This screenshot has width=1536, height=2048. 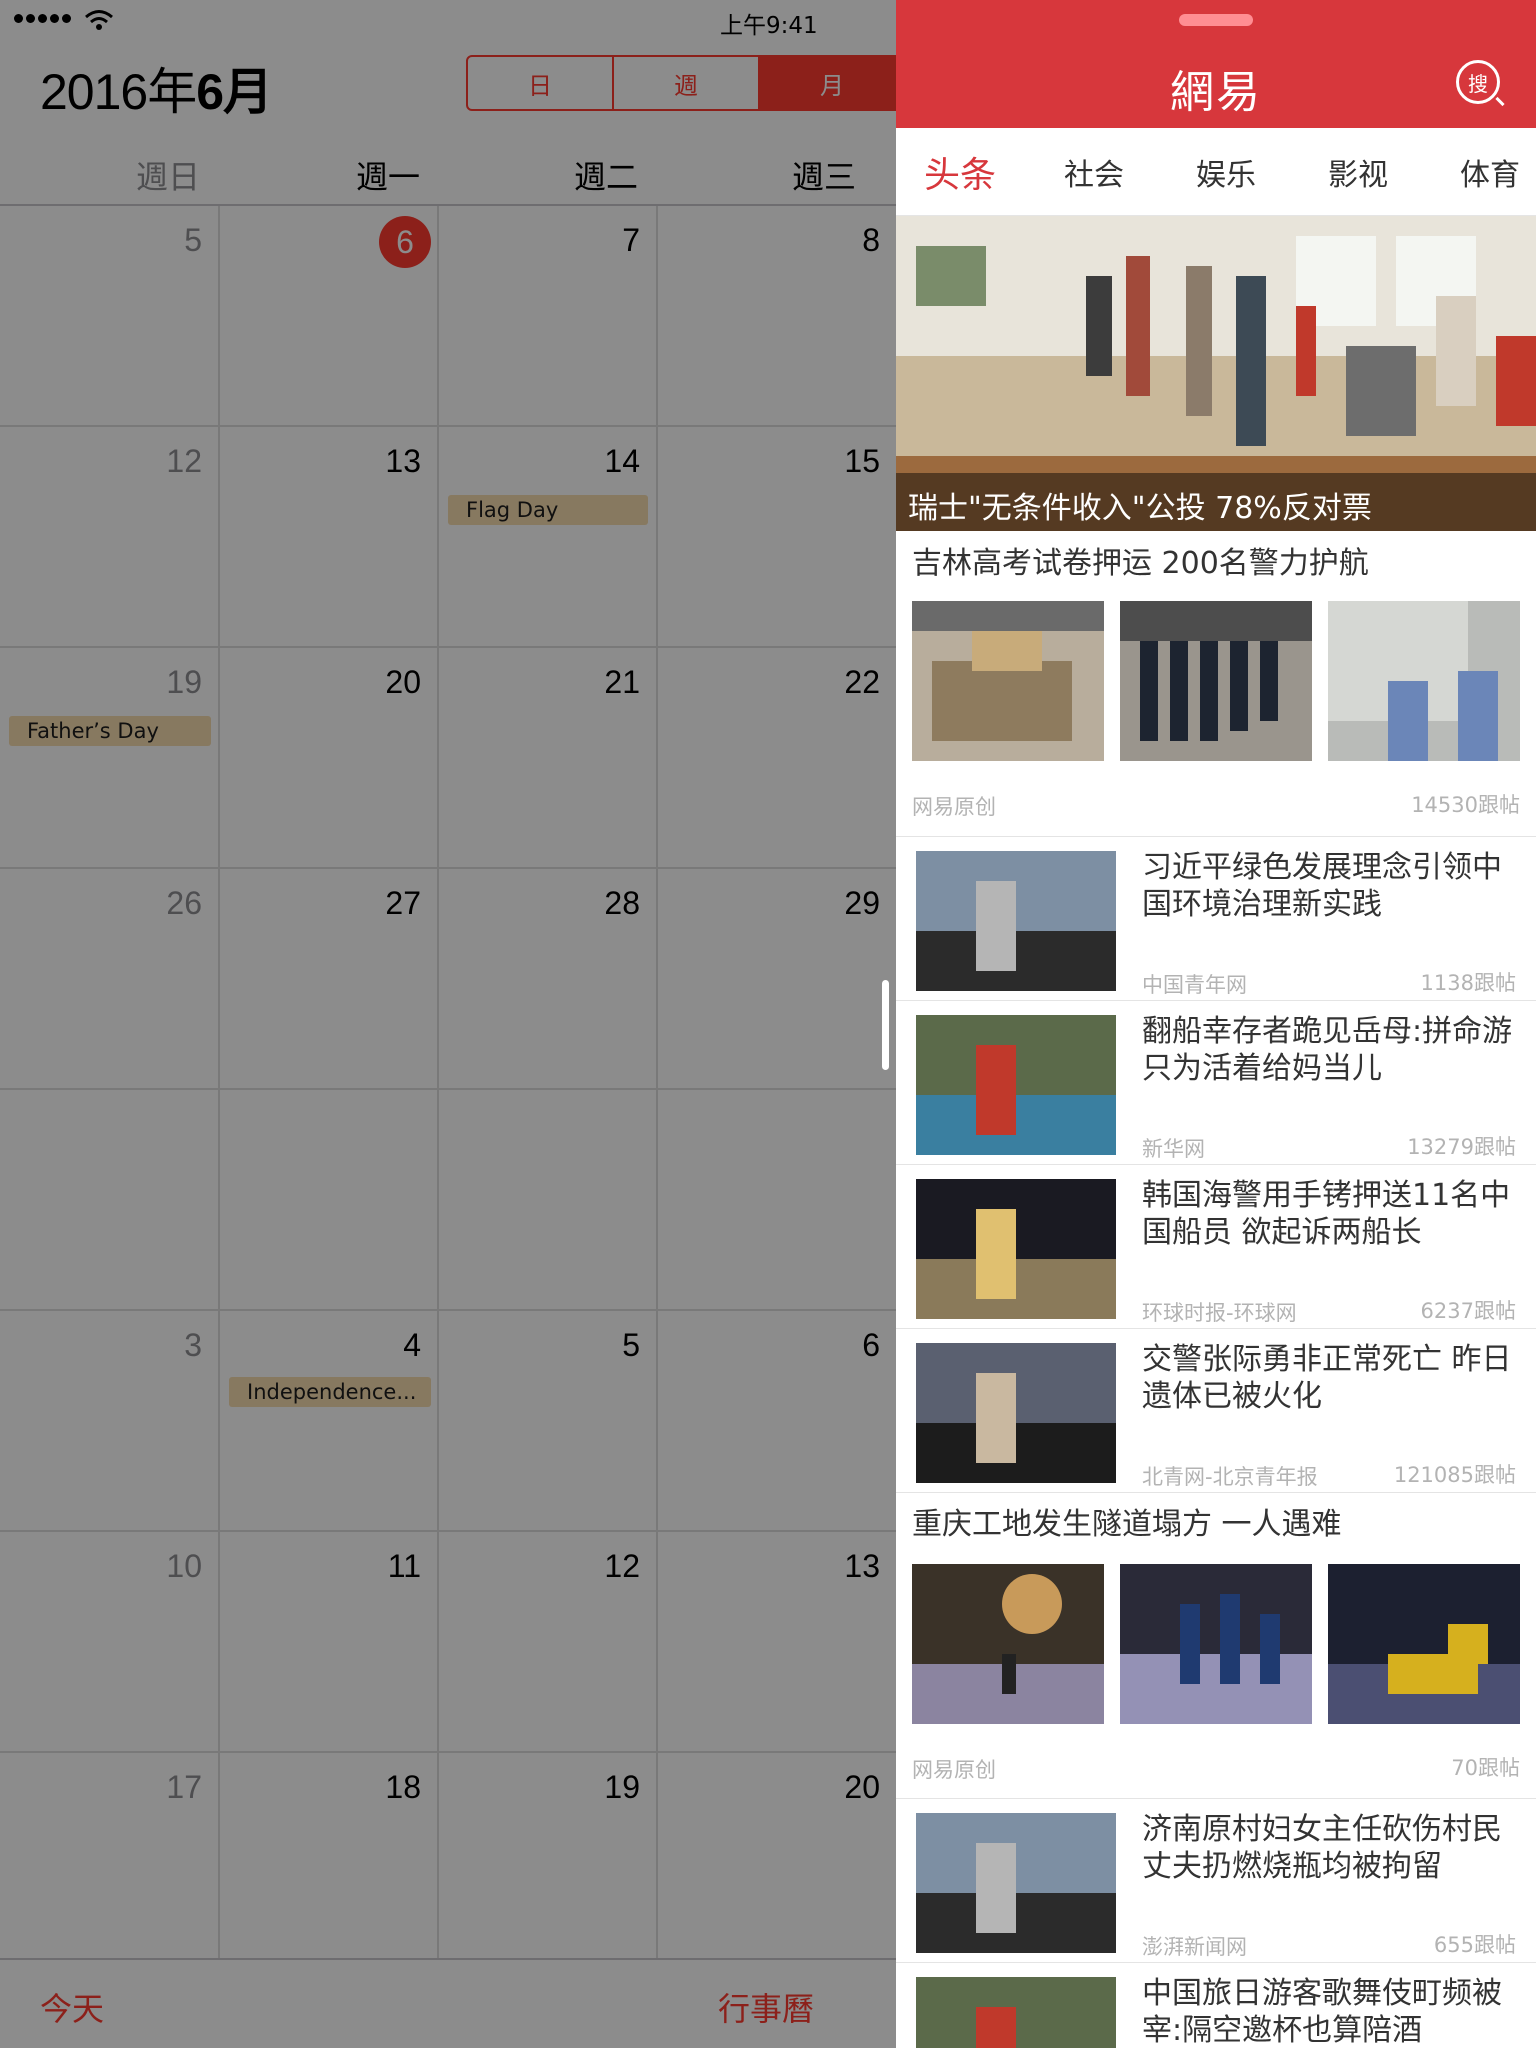 I want to click on gallery-story-1: 吉林高考试卷押运 200名警力护航 网易原创 14530跟帖, so click(x=1216, y=683).